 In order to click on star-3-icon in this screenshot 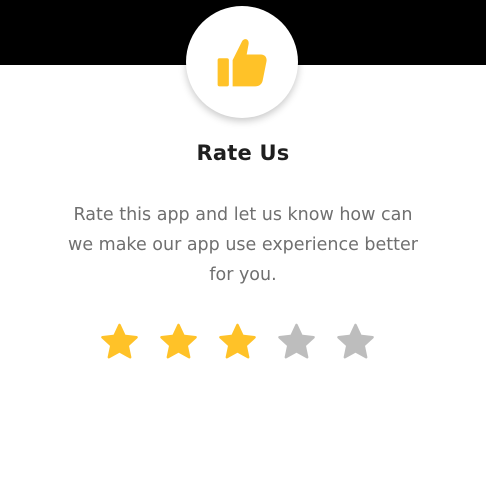, I will do `click(237, 342)`.